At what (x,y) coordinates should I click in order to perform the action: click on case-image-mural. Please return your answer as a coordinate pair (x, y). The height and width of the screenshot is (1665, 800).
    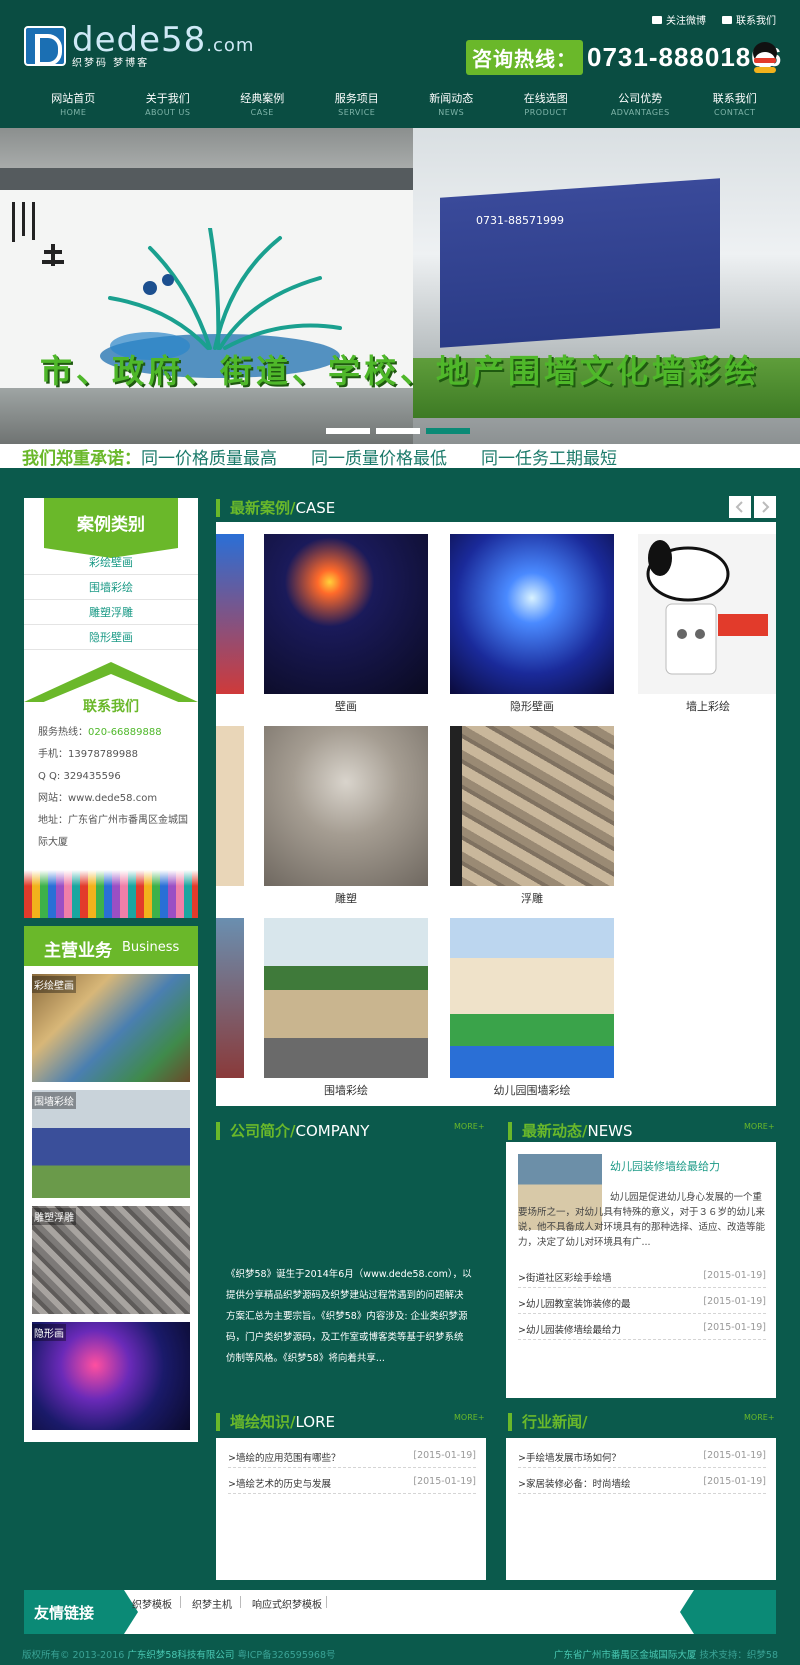
    Looking at the image, I should click on (346, 614).